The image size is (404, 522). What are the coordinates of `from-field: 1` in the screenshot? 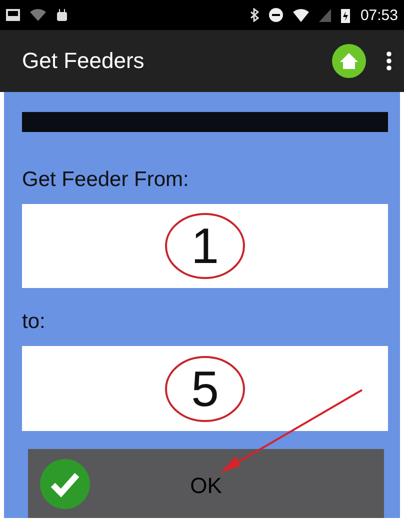 It's located at (205, 246).